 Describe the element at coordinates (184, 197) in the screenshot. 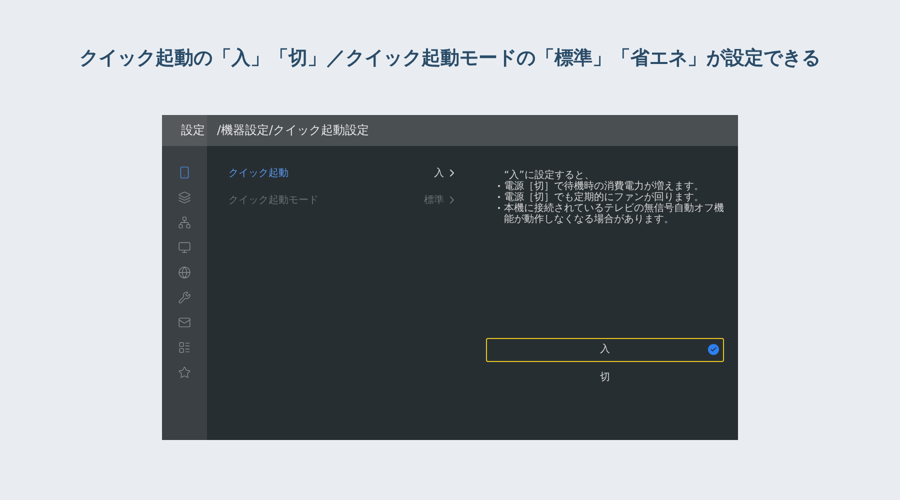

I see `layers-icon` at that location.